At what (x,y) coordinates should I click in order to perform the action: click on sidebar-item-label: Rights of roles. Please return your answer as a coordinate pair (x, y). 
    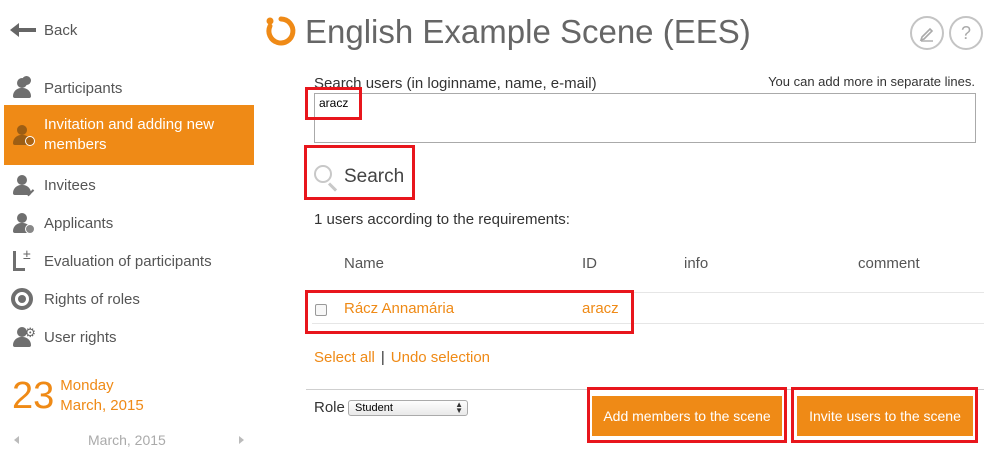
    Looking at the image, I should click on (92, 299).